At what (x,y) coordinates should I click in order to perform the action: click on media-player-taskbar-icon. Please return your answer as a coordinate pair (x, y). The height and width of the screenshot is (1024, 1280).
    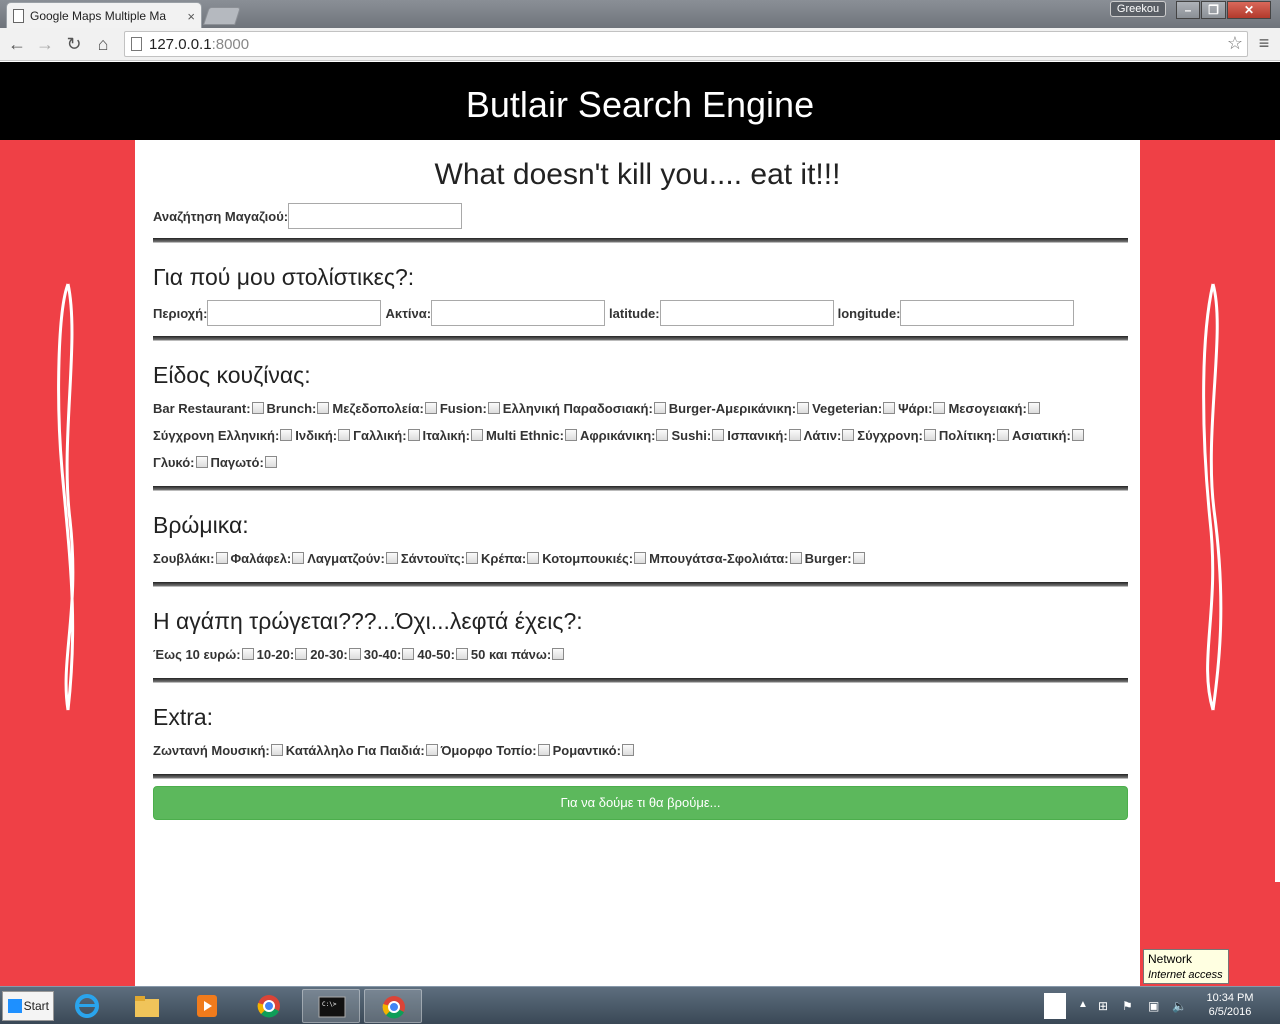
    Looking at the image, I should click on (207, 1006).